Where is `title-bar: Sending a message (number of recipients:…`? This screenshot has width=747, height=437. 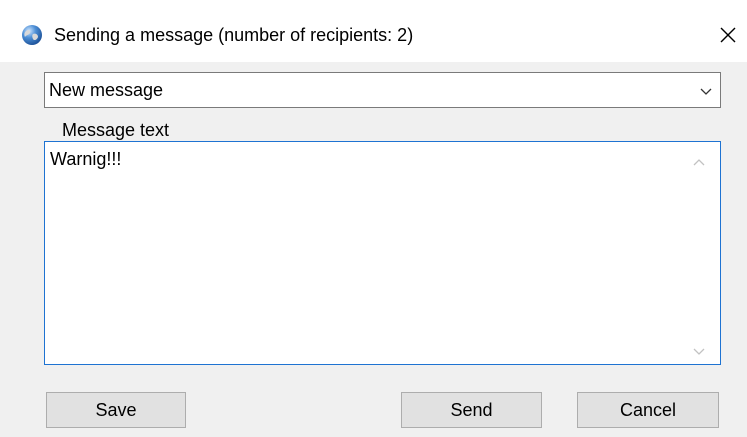 title-bar: Sending a message (number of recipients:… is located at coordinates (373, 31).